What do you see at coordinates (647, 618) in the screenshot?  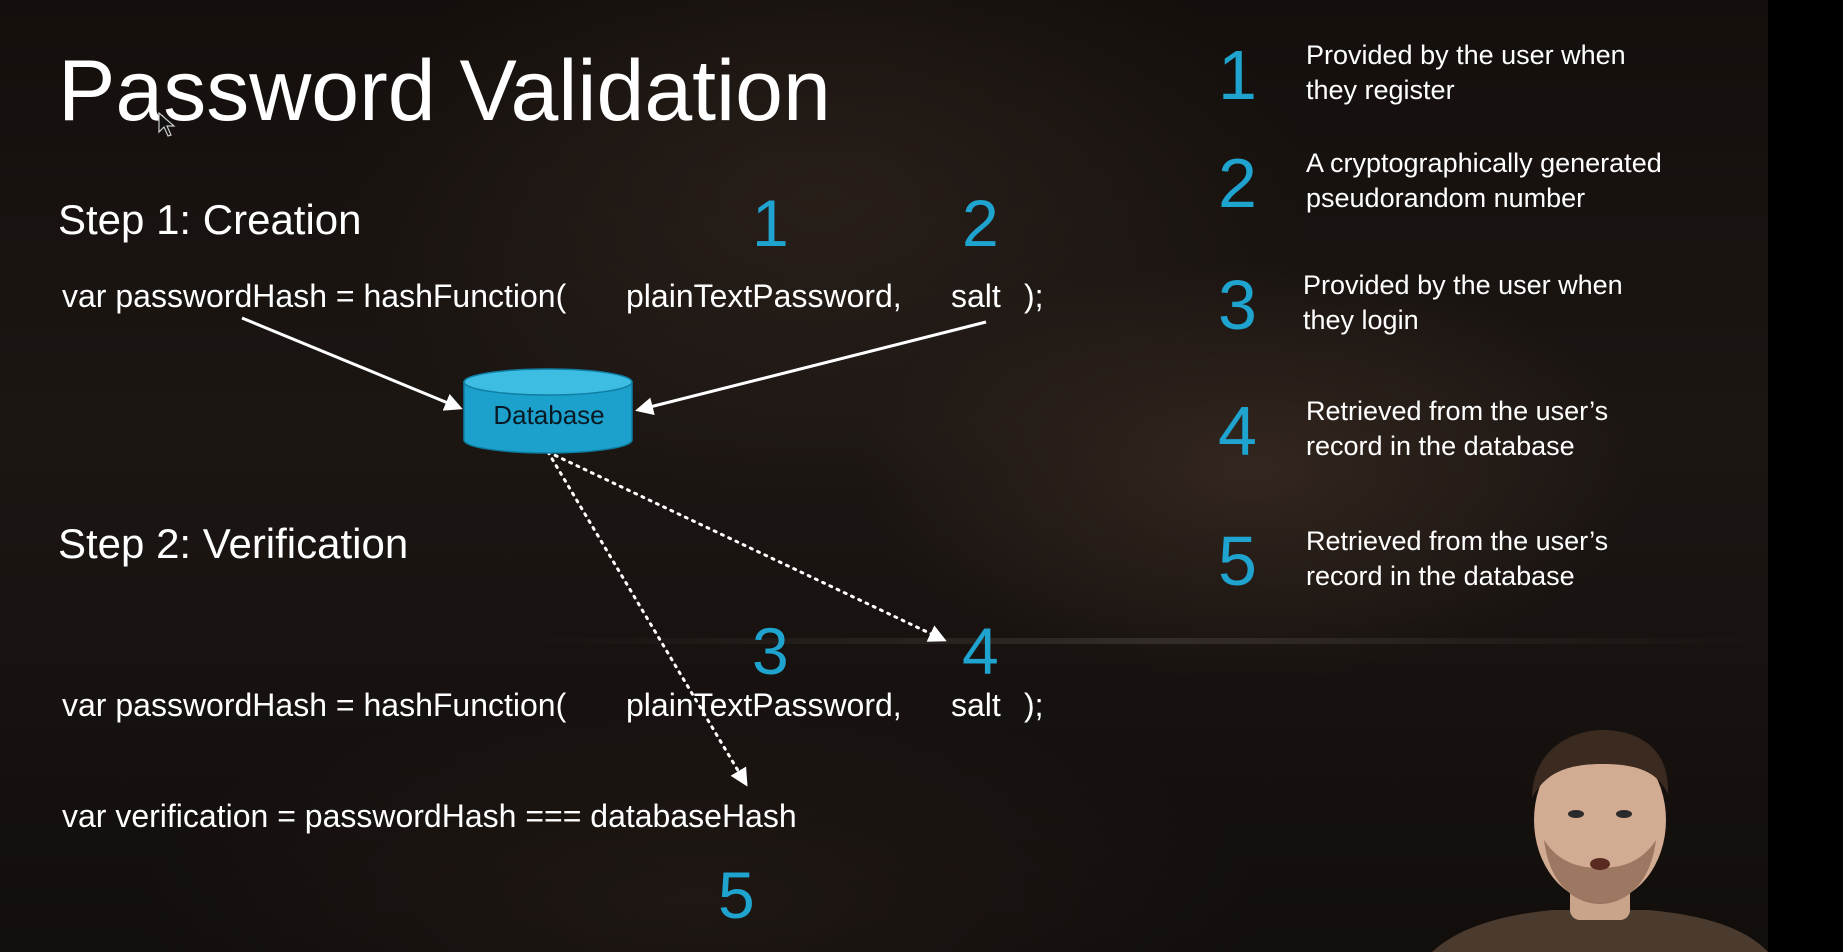 I see `dotted-arrow-database-to-hash` at bounding box center [647, 618].